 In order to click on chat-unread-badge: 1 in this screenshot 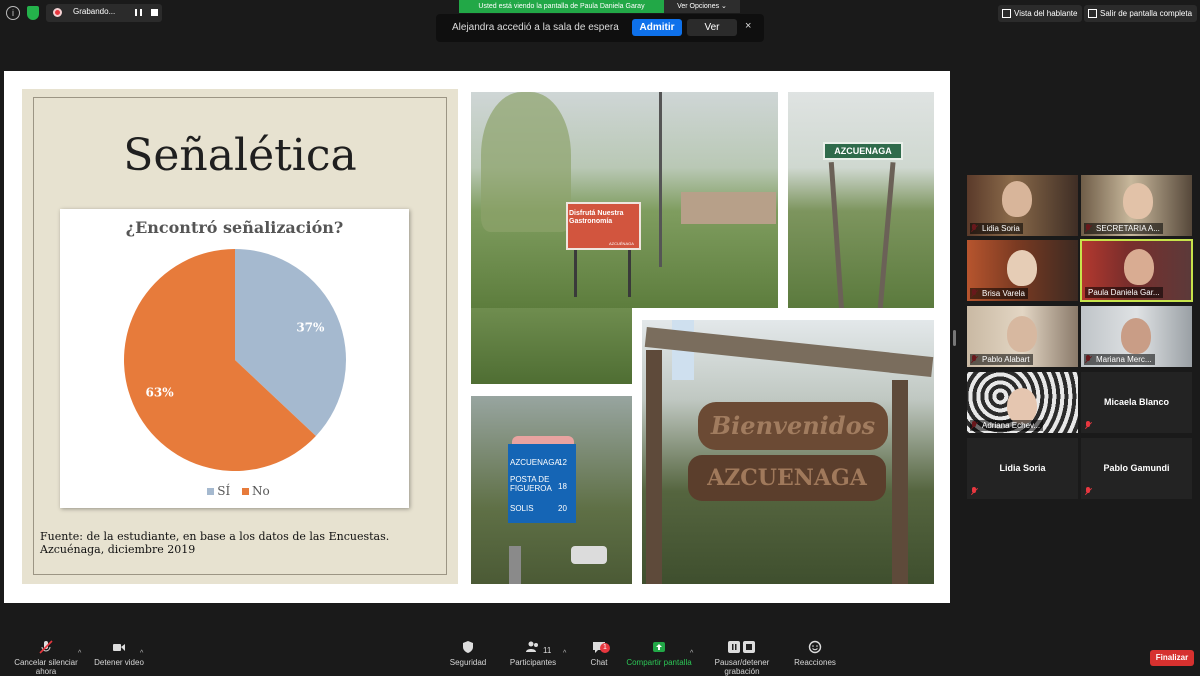, I will do `click(605, 648)`.